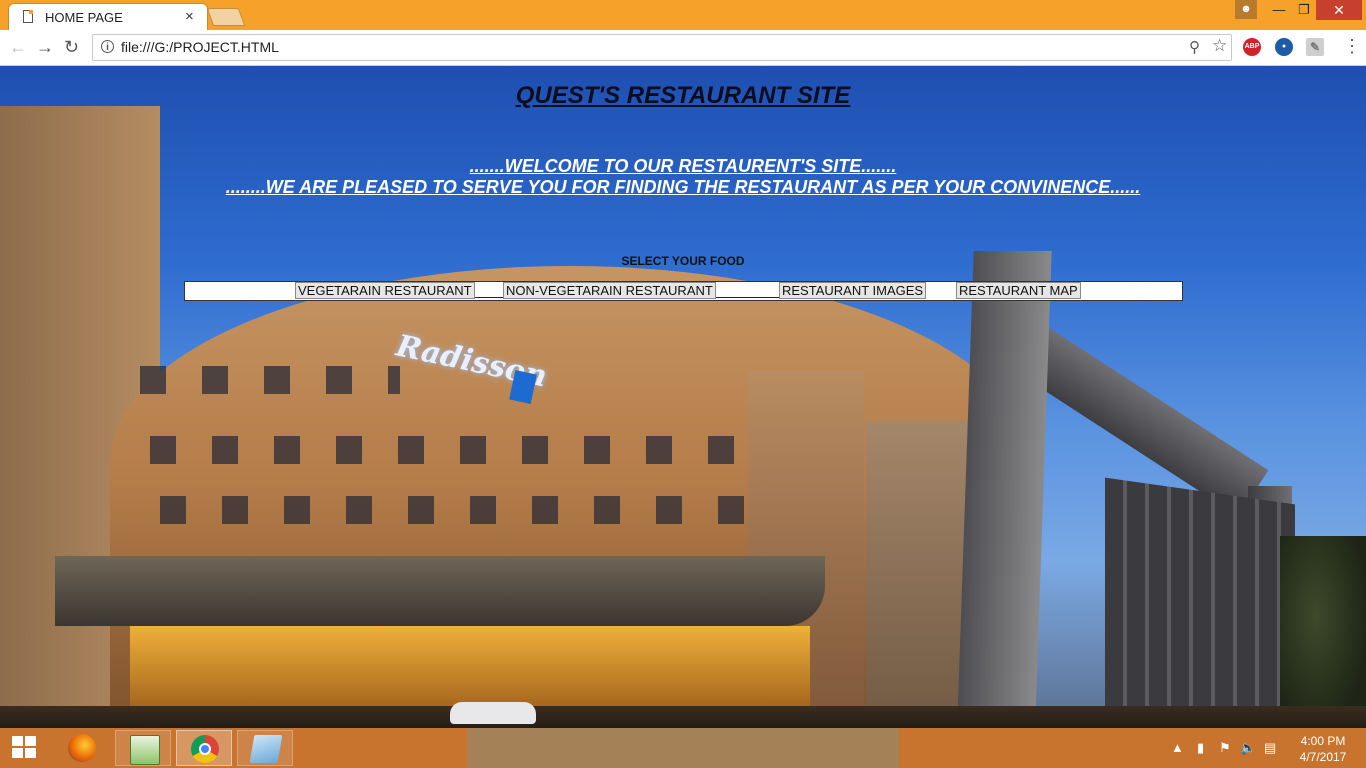  I want to click on paint-taskbar-button, so click(265, 748).